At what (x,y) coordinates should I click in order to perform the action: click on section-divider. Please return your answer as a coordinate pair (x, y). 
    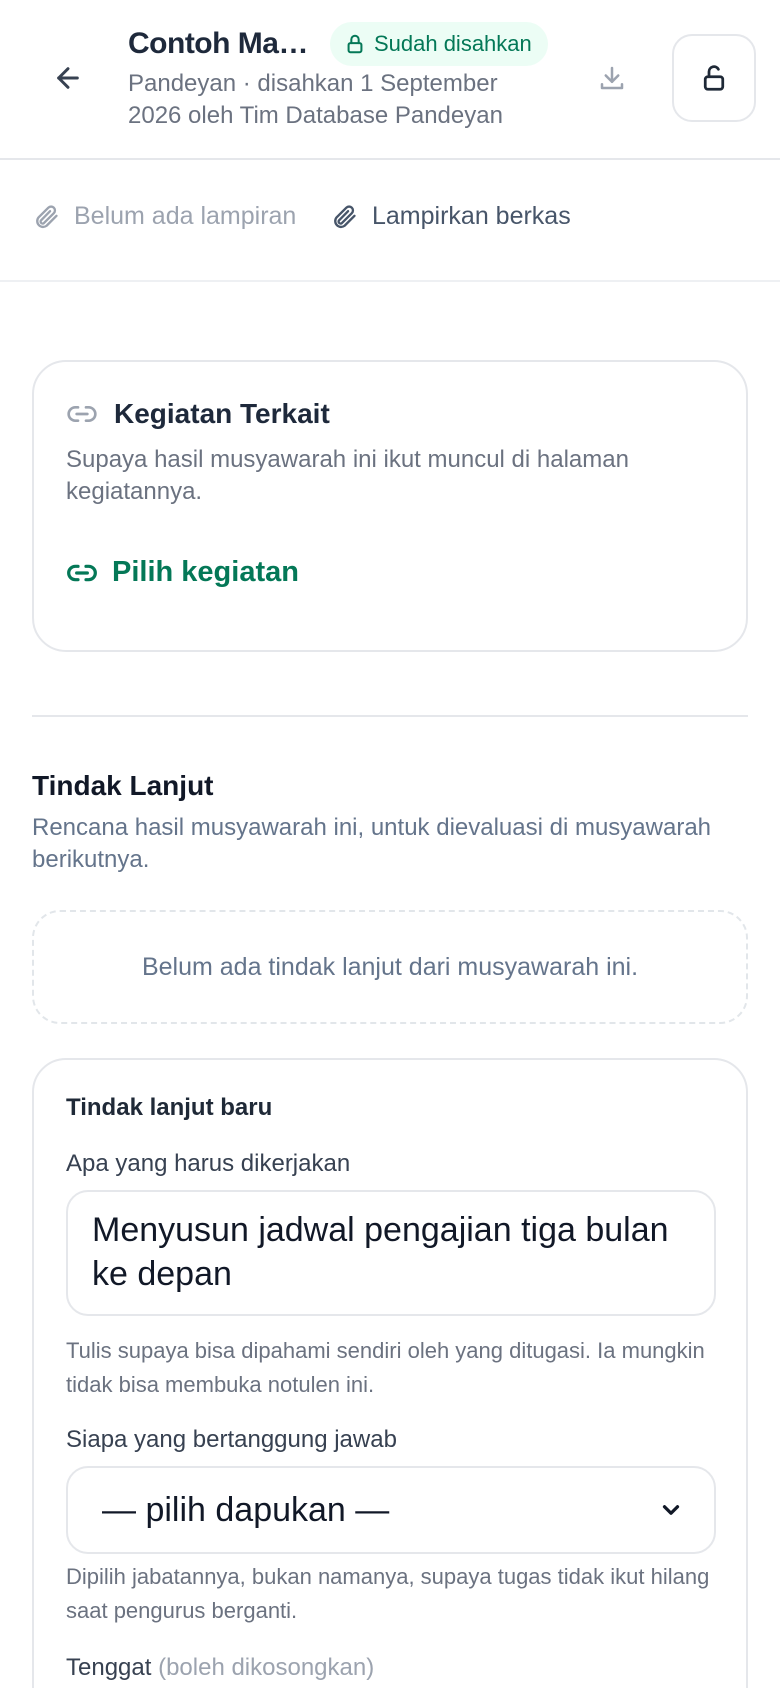
    Looking at the image, I should click on (390, 716).